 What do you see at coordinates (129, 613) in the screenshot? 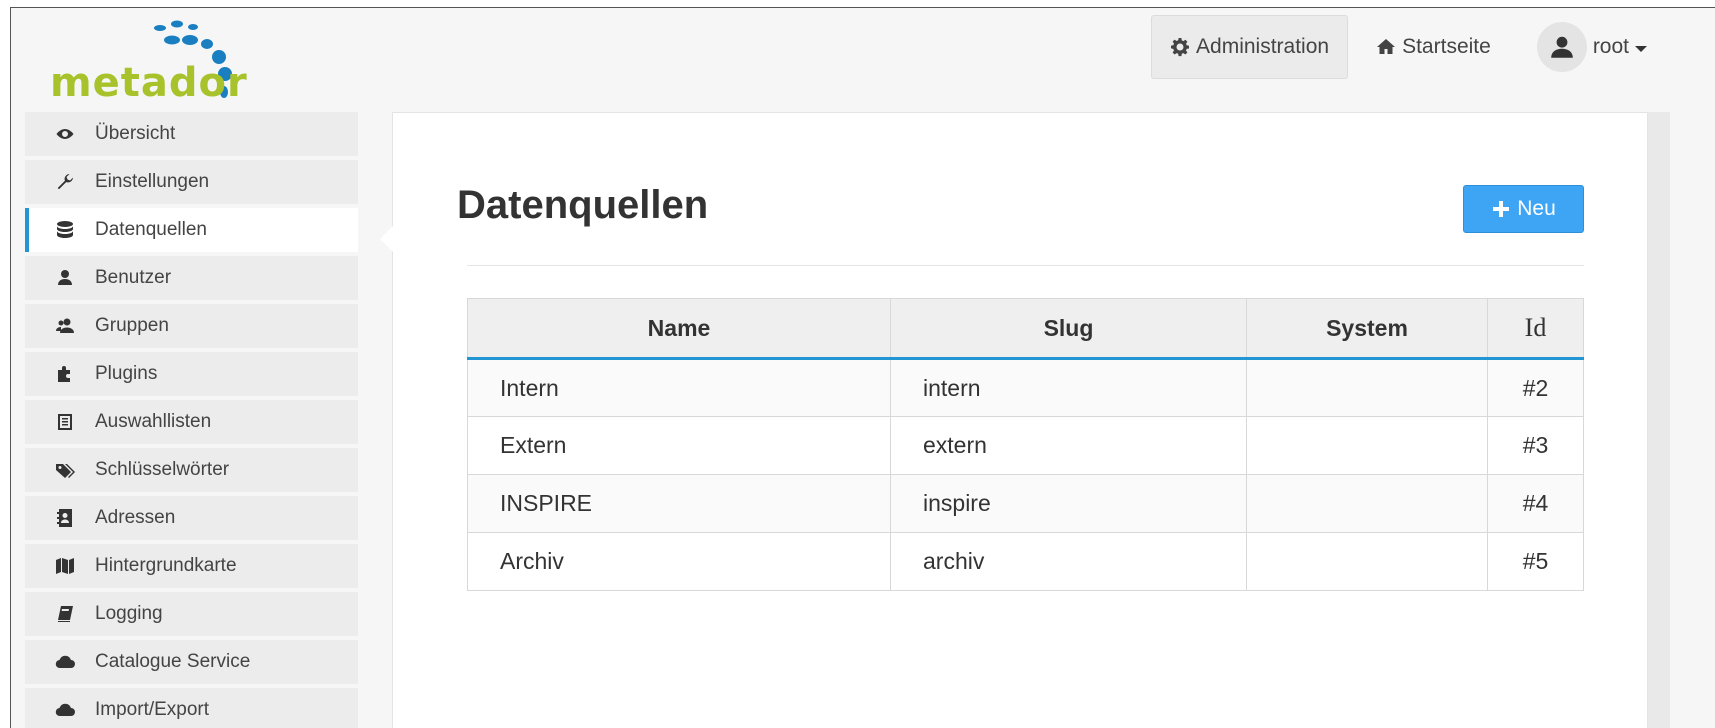
I see `sidebar-item-label: Logging` at bounding box center [129, 613].